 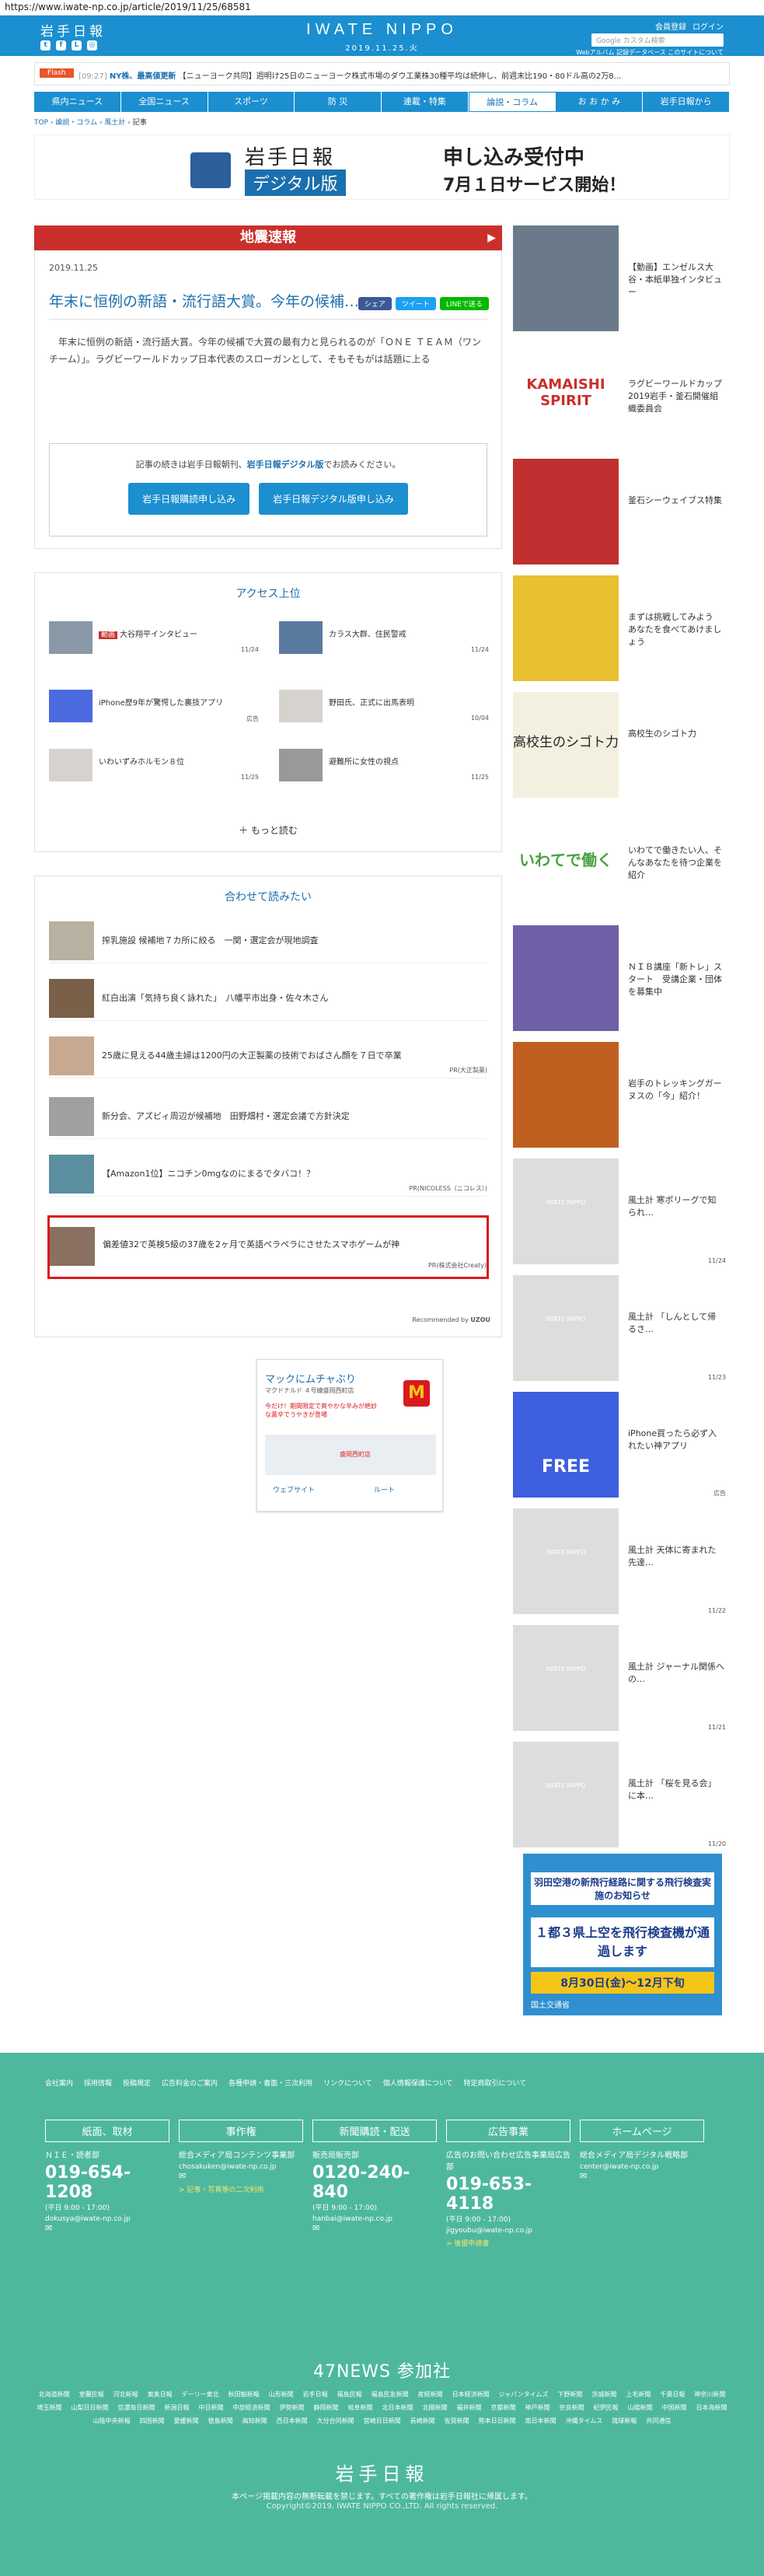 I want to click on tweet-button: ツイート, so click(x=415, y=303).